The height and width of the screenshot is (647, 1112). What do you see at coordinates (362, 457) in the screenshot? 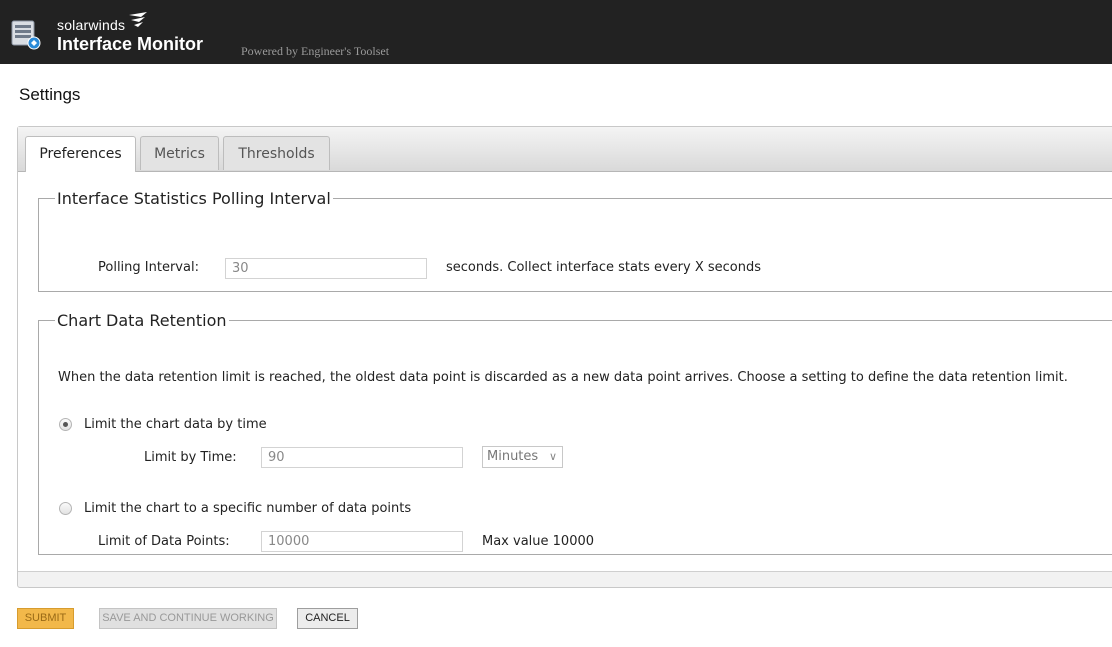
I see `limit-by-time-input: 90` at bounding box center [362, 457].